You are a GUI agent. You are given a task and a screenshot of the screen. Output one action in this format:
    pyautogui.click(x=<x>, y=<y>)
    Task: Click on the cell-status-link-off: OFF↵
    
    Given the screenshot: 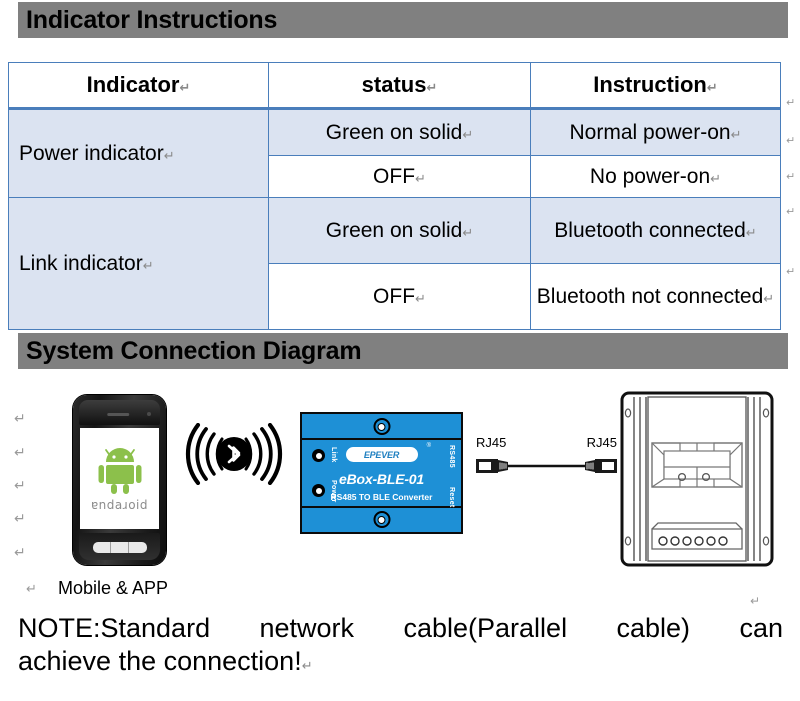 What is the action you would take?
    pyautogui.click(x=399, y=296)
    